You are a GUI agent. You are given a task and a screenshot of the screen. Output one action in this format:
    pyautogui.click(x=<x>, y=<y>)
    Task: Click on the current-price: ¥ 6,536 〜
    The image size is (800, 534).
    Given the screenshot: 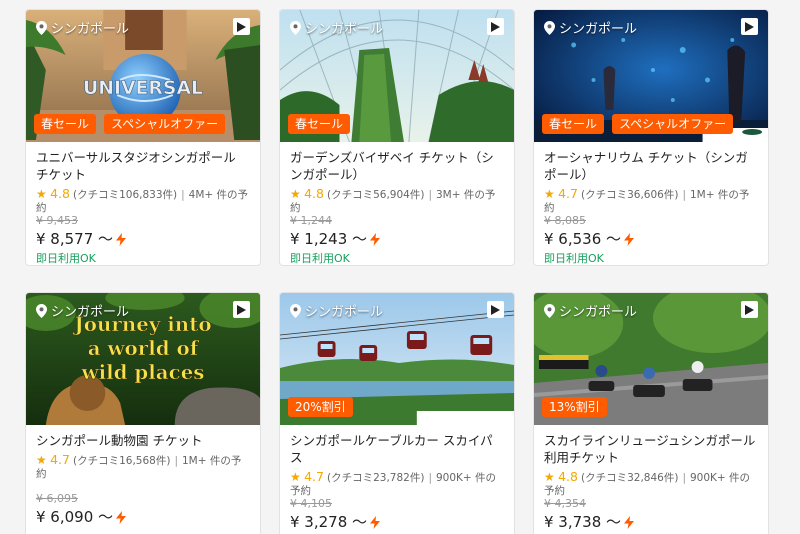 What is the action you would take?
    pyautogui.click(x=583, y=239)
    